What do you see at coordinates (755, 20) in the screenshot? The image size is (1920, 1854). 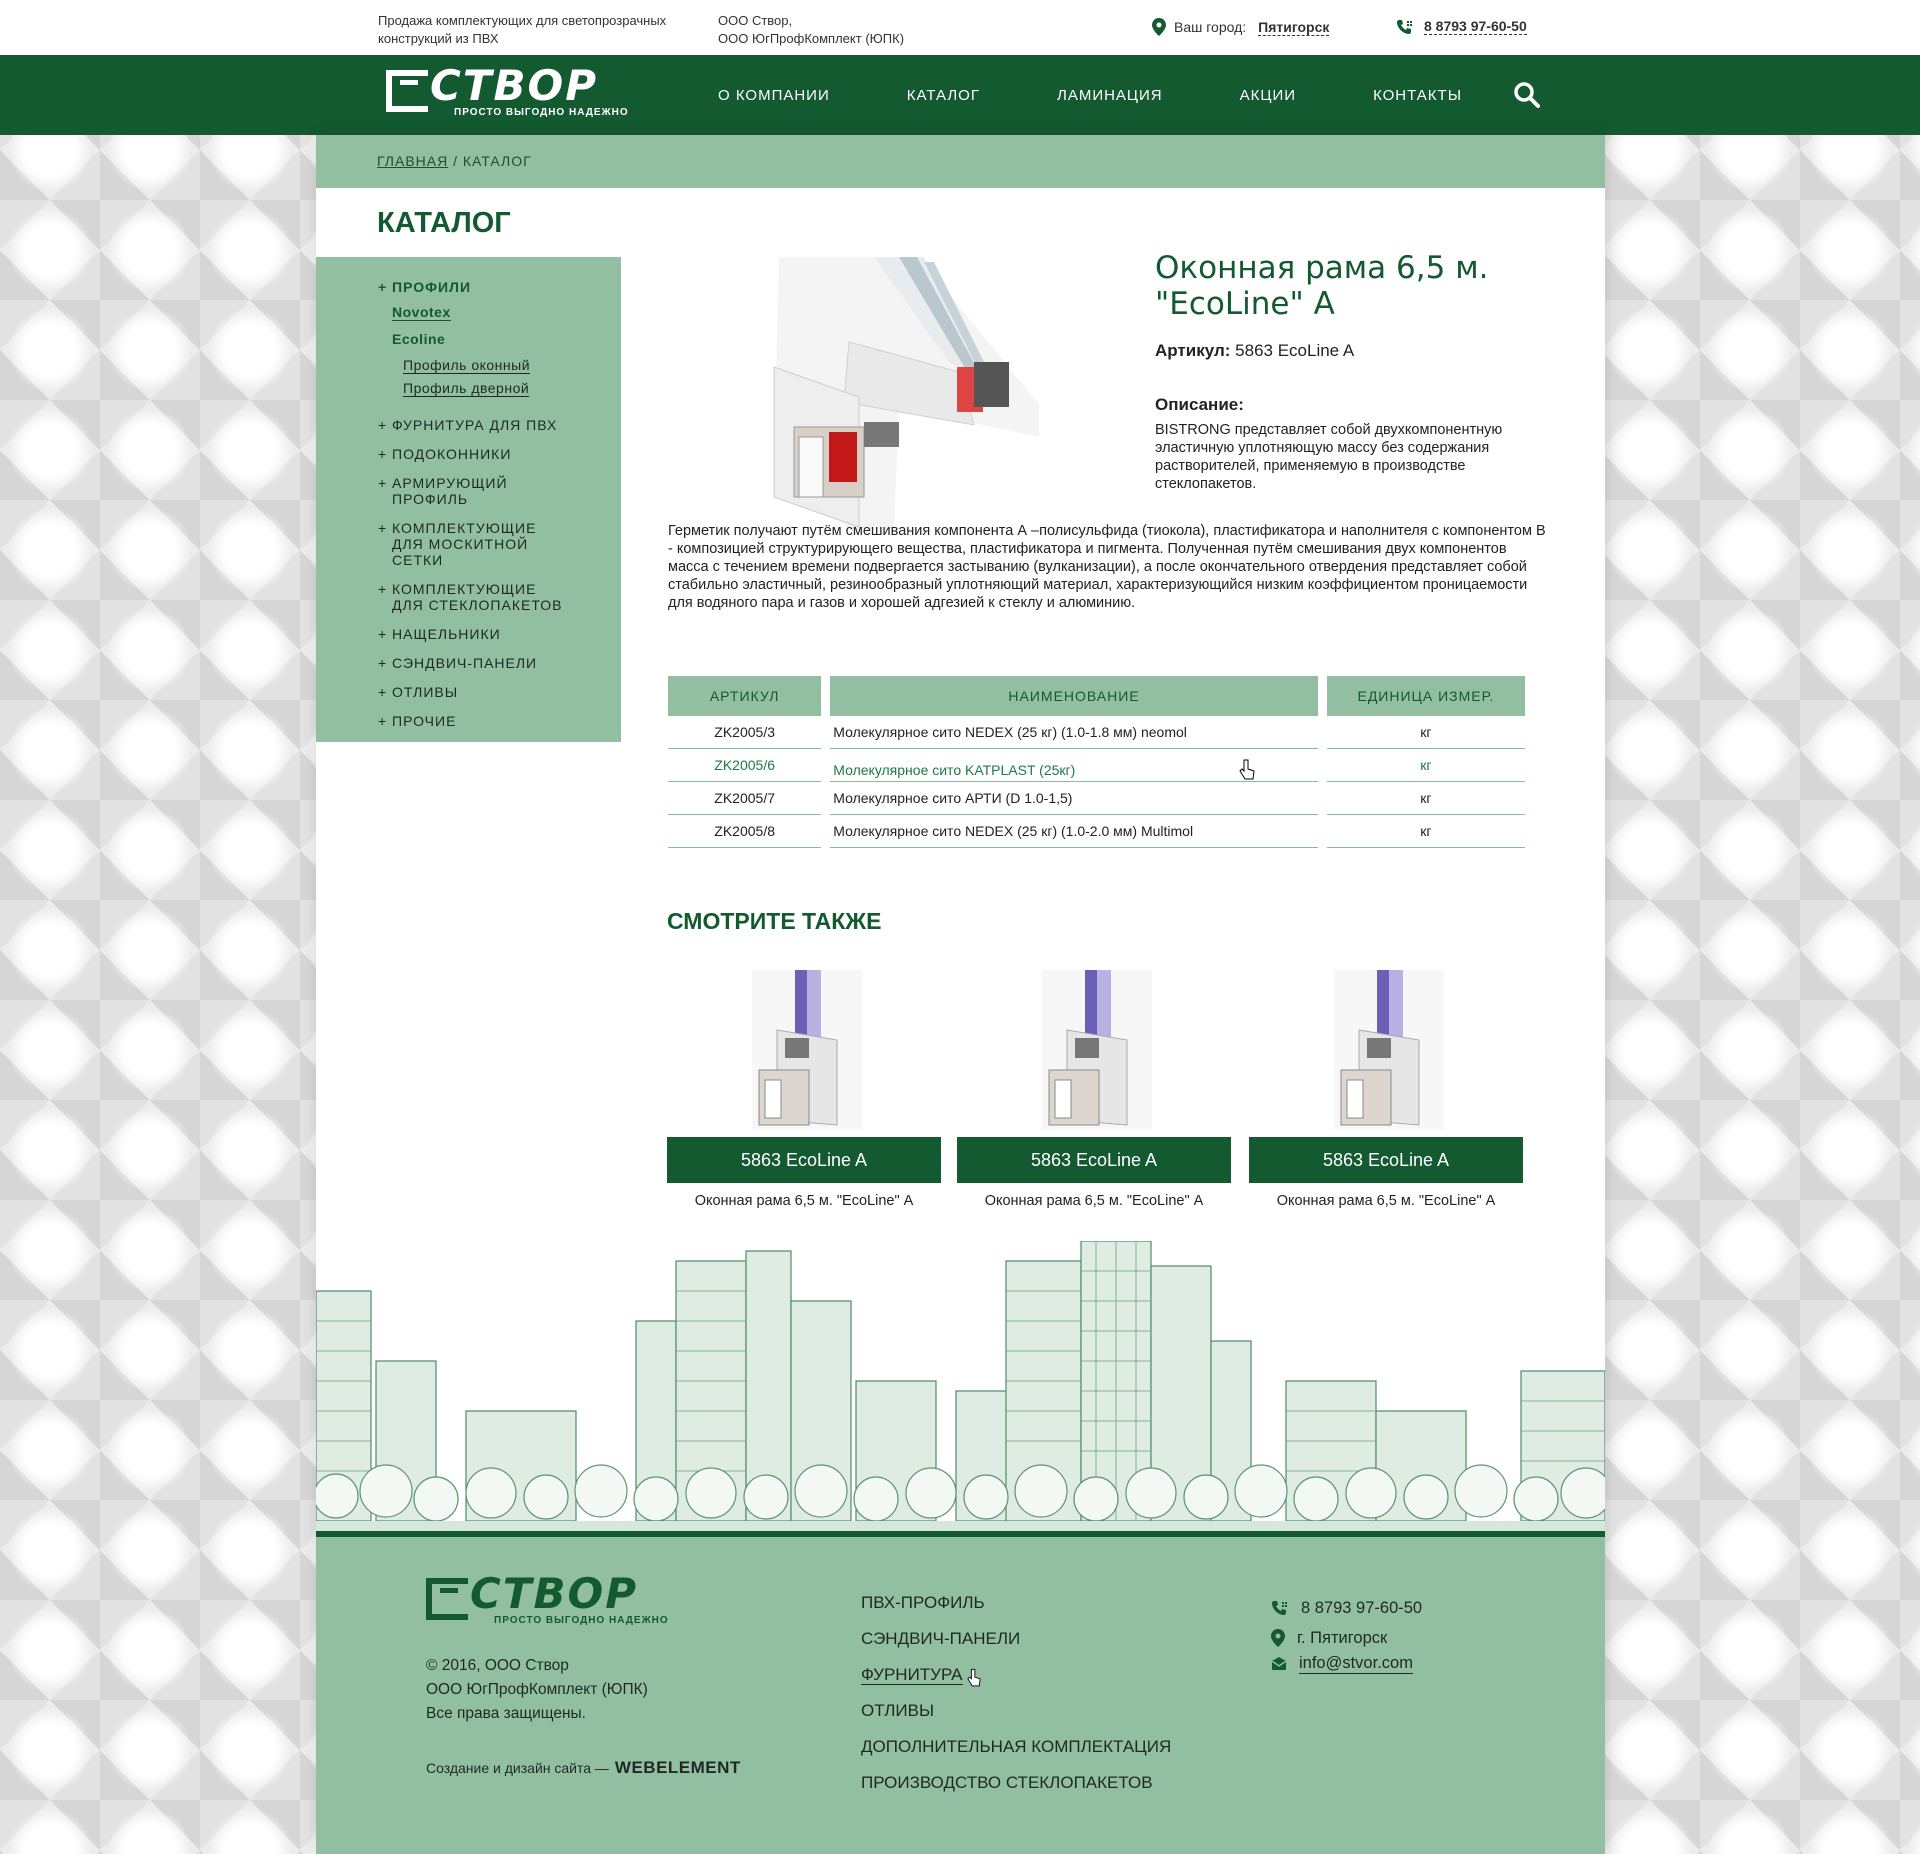 I see `company-name-1: ООО Створ,` at bounding box center [755, 20].